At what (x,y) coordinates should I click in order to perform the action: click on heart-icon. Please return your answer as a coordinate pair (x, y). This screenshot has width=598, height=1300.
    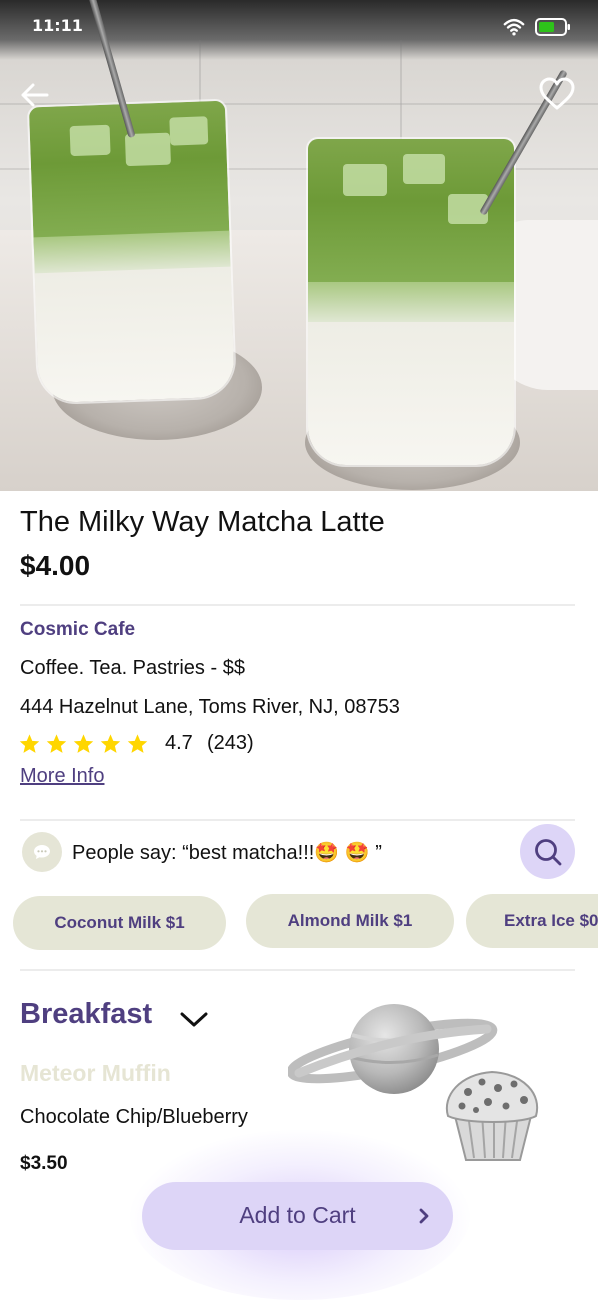
    Looking at the image, I should click on (557, 93).